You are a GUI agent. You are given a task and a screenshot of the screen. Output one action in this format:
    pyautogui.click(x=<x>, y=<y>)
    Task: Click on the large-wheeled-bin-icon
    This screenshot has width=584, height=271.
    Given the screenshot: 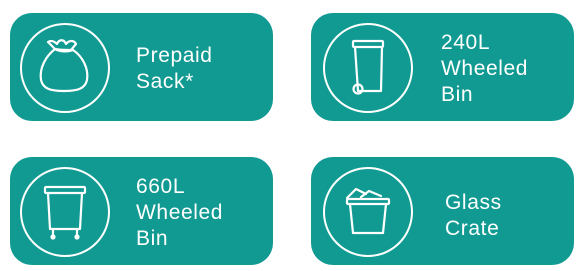 What is the action you would take?
    pyautogui.click(x=65, y=212)
    